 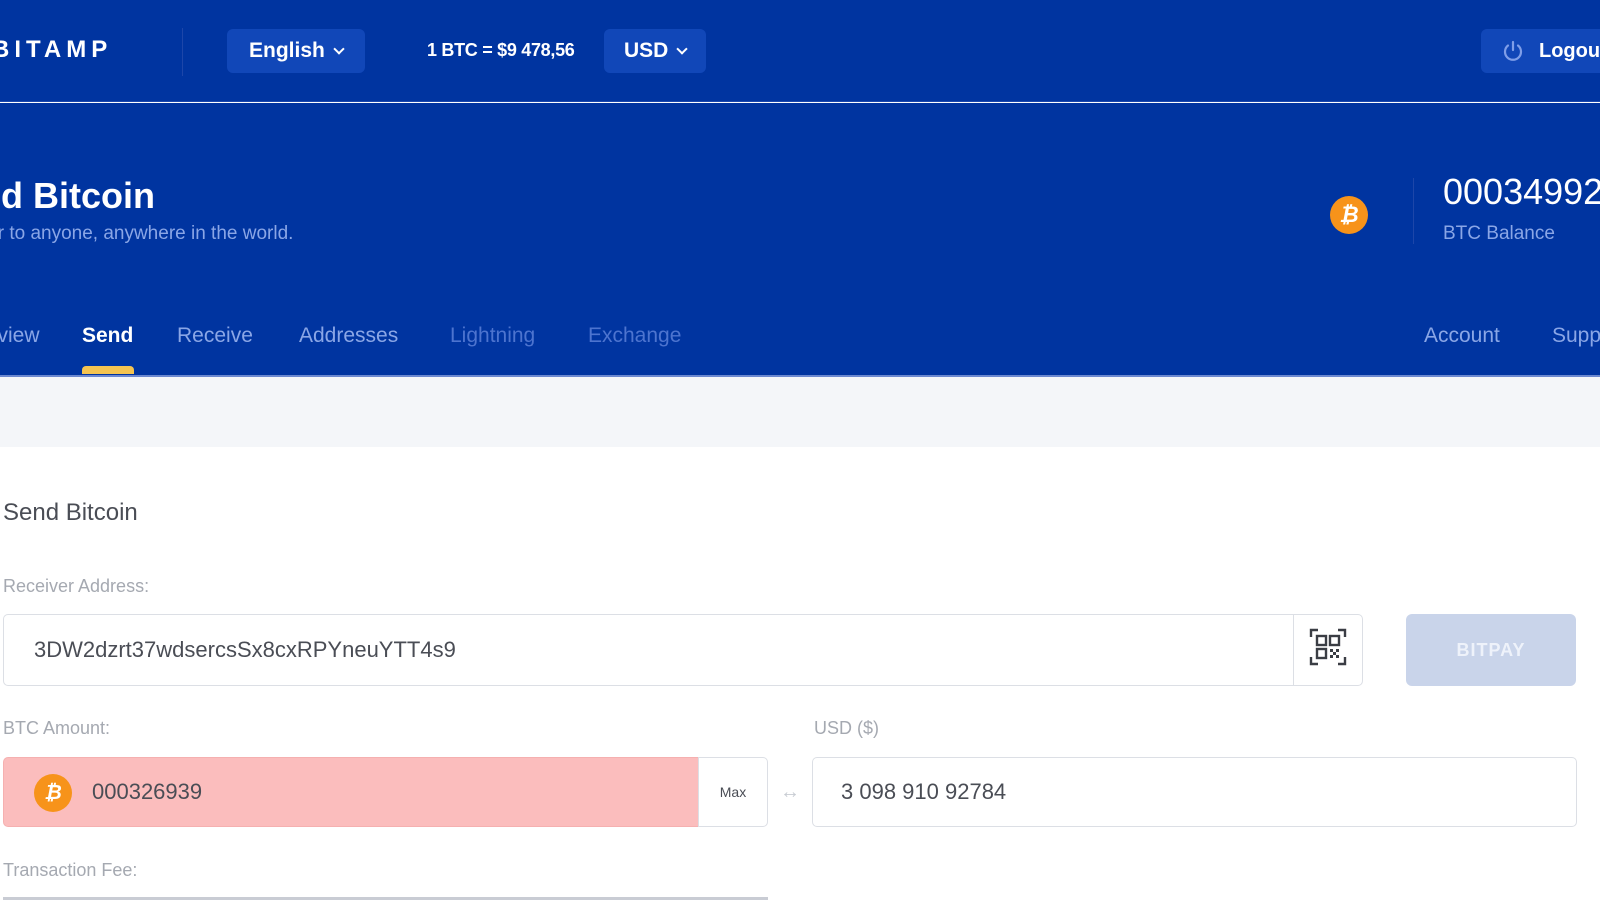 What do you see at coordinates (1513, 51) in the screenshot?
I see `power-icon` at bounding box center [1513, 51].